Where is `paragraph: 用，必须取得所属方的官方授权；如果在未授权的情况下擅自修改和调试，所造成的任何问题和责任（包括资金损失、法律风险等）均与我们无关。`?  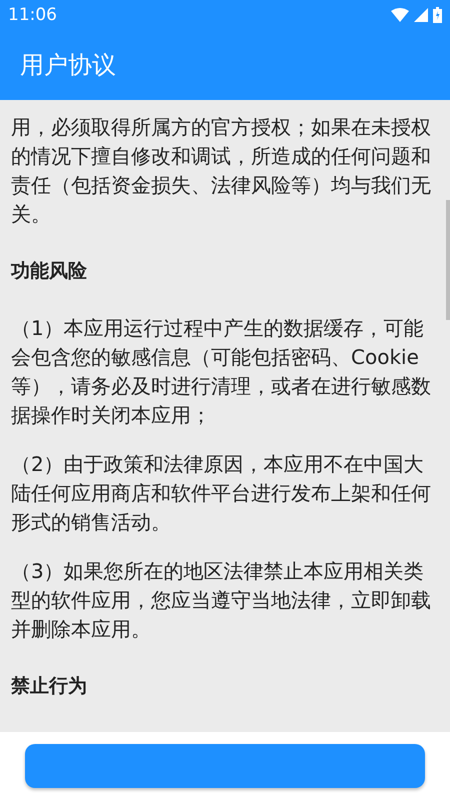
paragraph: 用，必须取得所属方的官方授权；如果在未授权的情况下擅自修改和调试，所造成的任何问题和责任（包括资金损失、法律风险等）均与我们无关。 is located at coordinates (221, 171).